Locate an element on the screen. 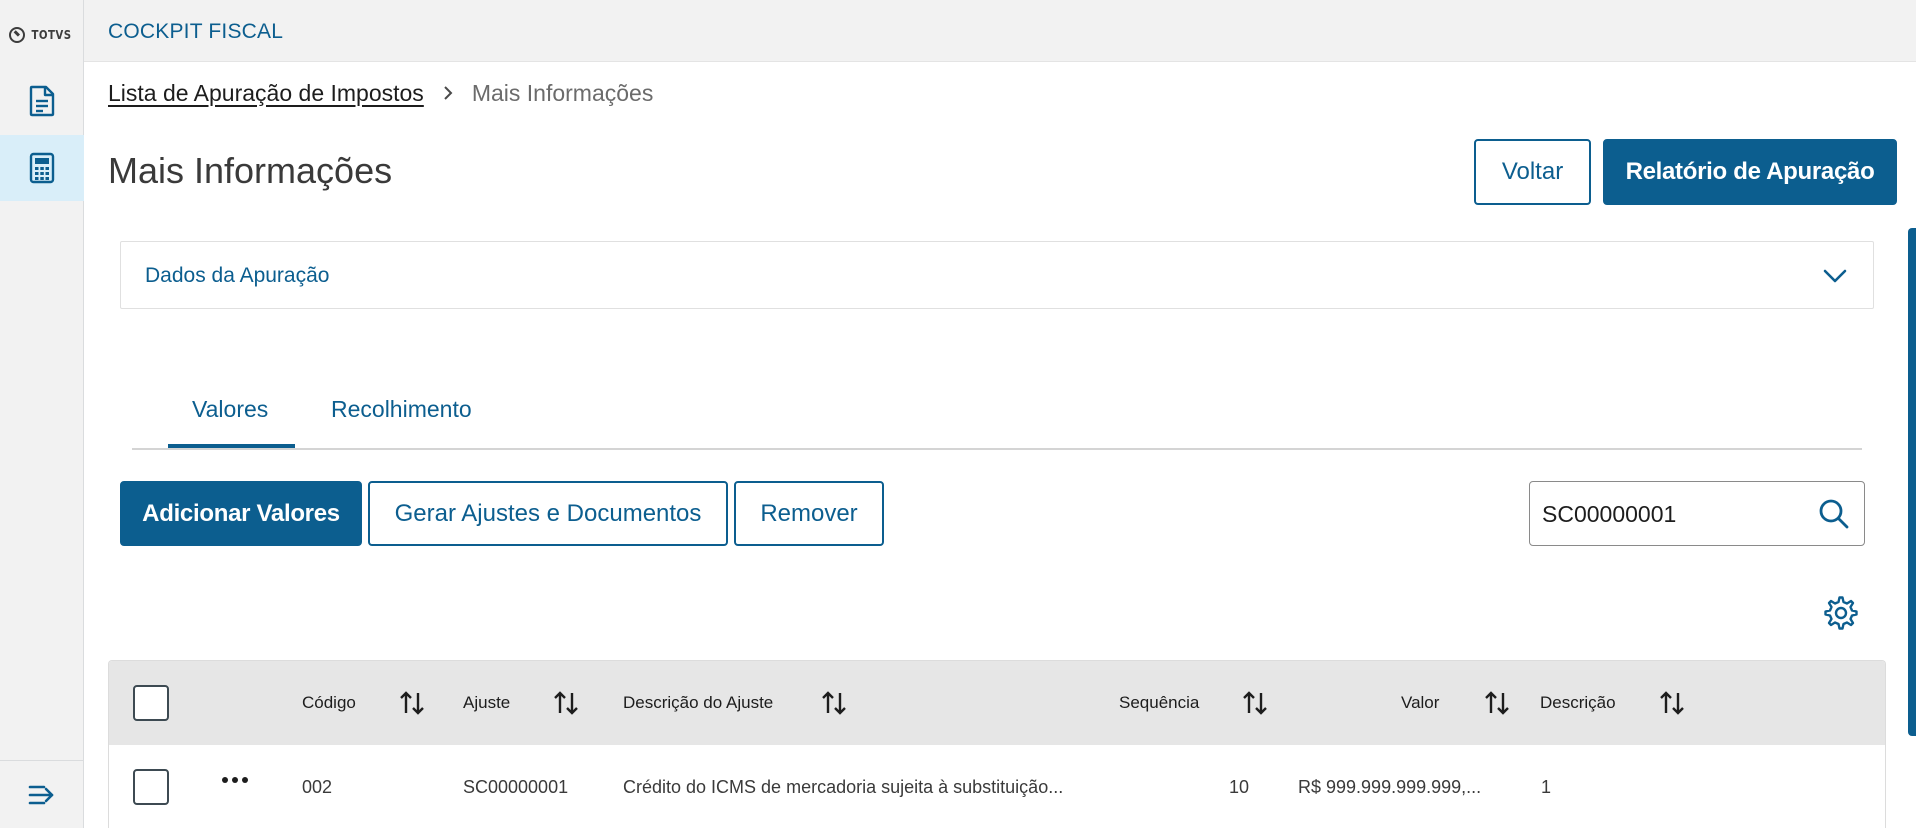 Image resolution: width=1916 pixels, height=828 pixels. report-button: Relatório de Apuração is located at coordinates (1750, 172).